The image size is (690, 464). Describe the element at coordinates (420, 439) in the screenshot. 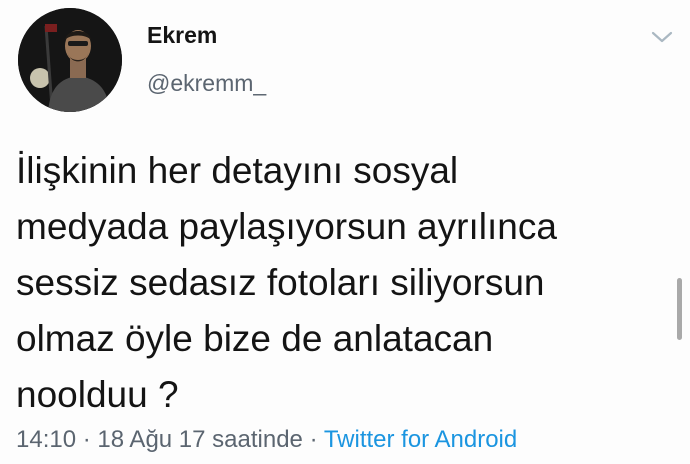

I see `tweet-source-link: Twitter for Android` at that location.